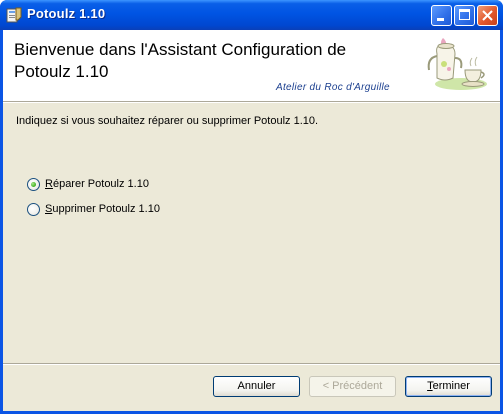  Describe the element at coordinates (251, 364) in the screenshot. I see `footer-divider` at that location.